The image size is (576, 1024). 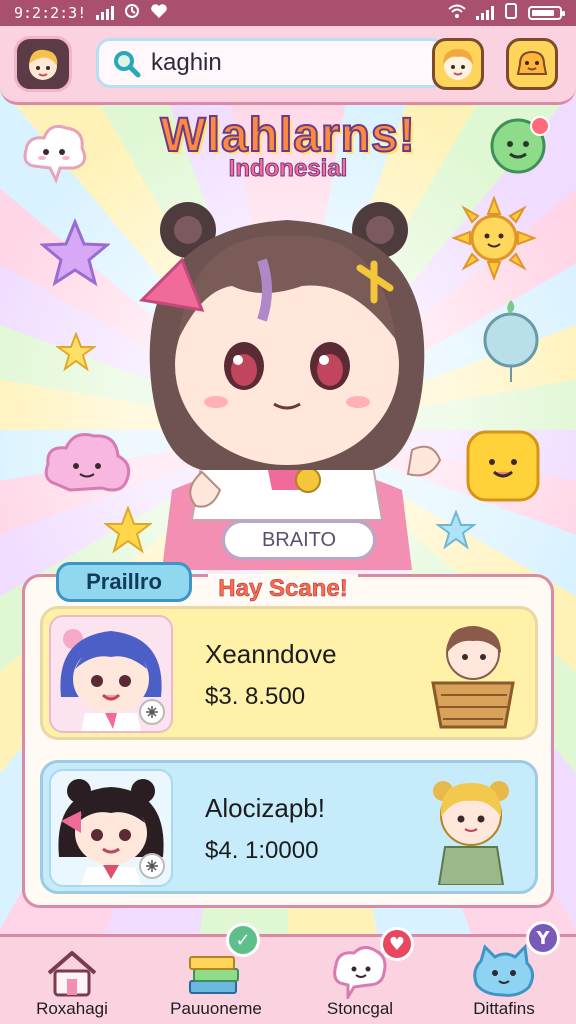 I want to click on nav-label: Dittafins, so click(x=504, y=1008).